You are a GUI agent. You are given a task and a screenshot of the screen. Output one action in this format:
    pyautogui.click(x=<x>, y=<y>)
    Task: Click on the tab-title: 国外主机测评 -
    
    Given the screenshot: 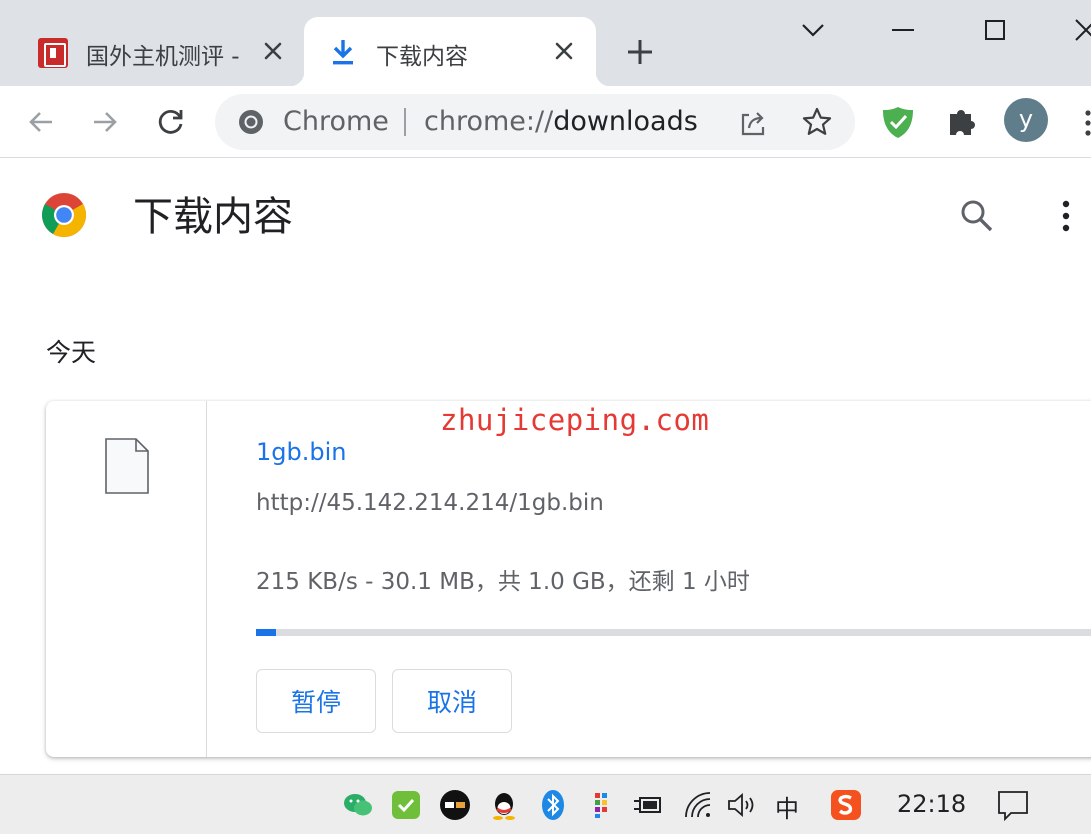 What is the action you would take?
    pyautogui.click(x=163, y=57)
    